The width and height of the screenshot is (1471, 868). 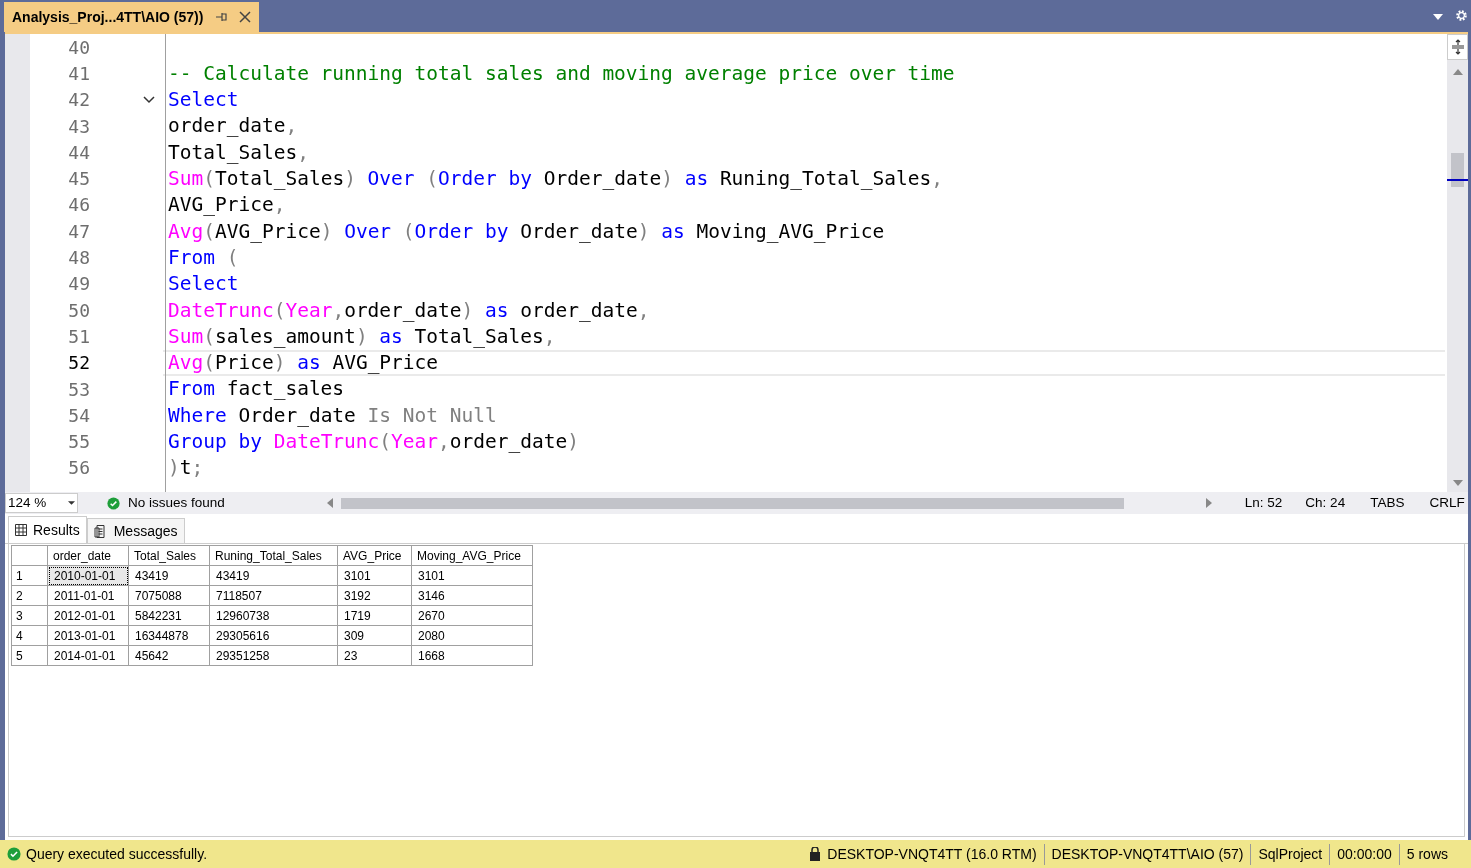 What do you see at coordinates (245, 17) in the screenshot?
I see `close-icon` at bounding box center [245, 17].